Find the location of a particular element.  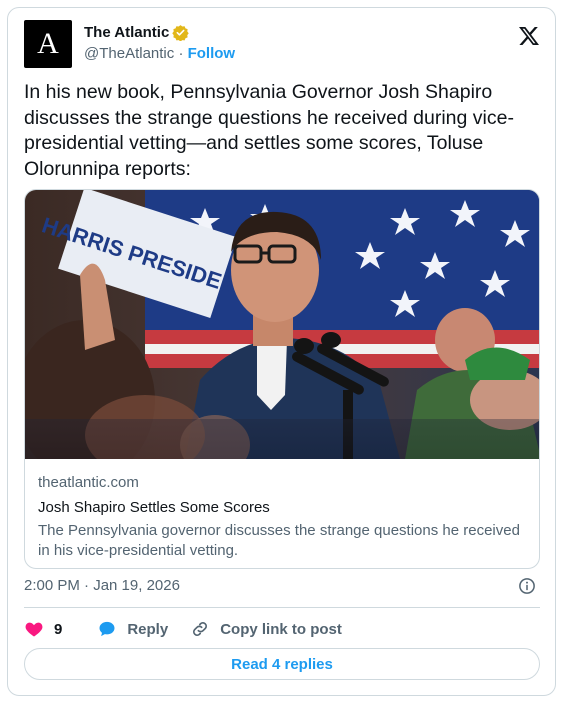

author-name-row: The Atlantic is located at coordinates (137, 32).